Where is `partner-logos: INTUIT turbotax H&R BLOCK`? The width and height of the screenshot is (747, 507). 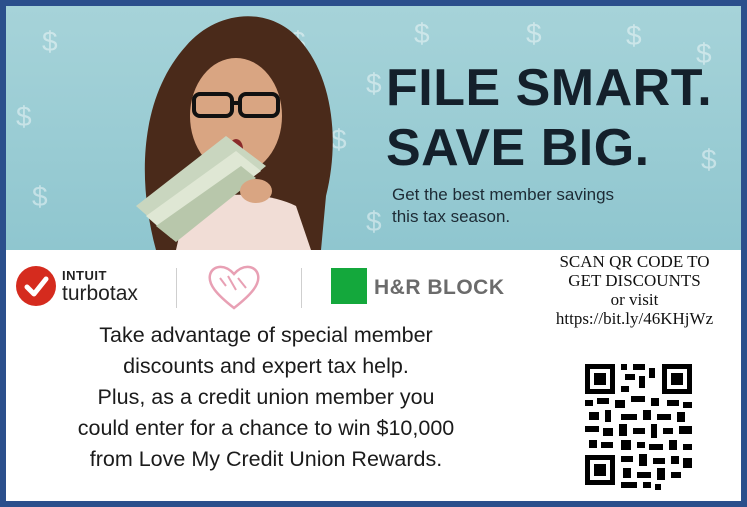 partner-logos: INTUIT turbotax H&R BLOCK is located at coordinates (266, 286).